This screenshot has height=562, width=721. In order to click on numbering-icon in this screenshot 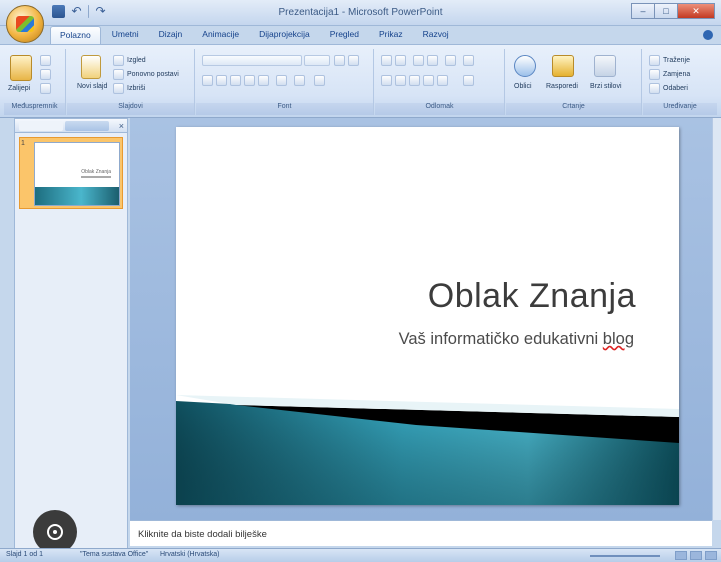, I will do `click(400, 60)`.